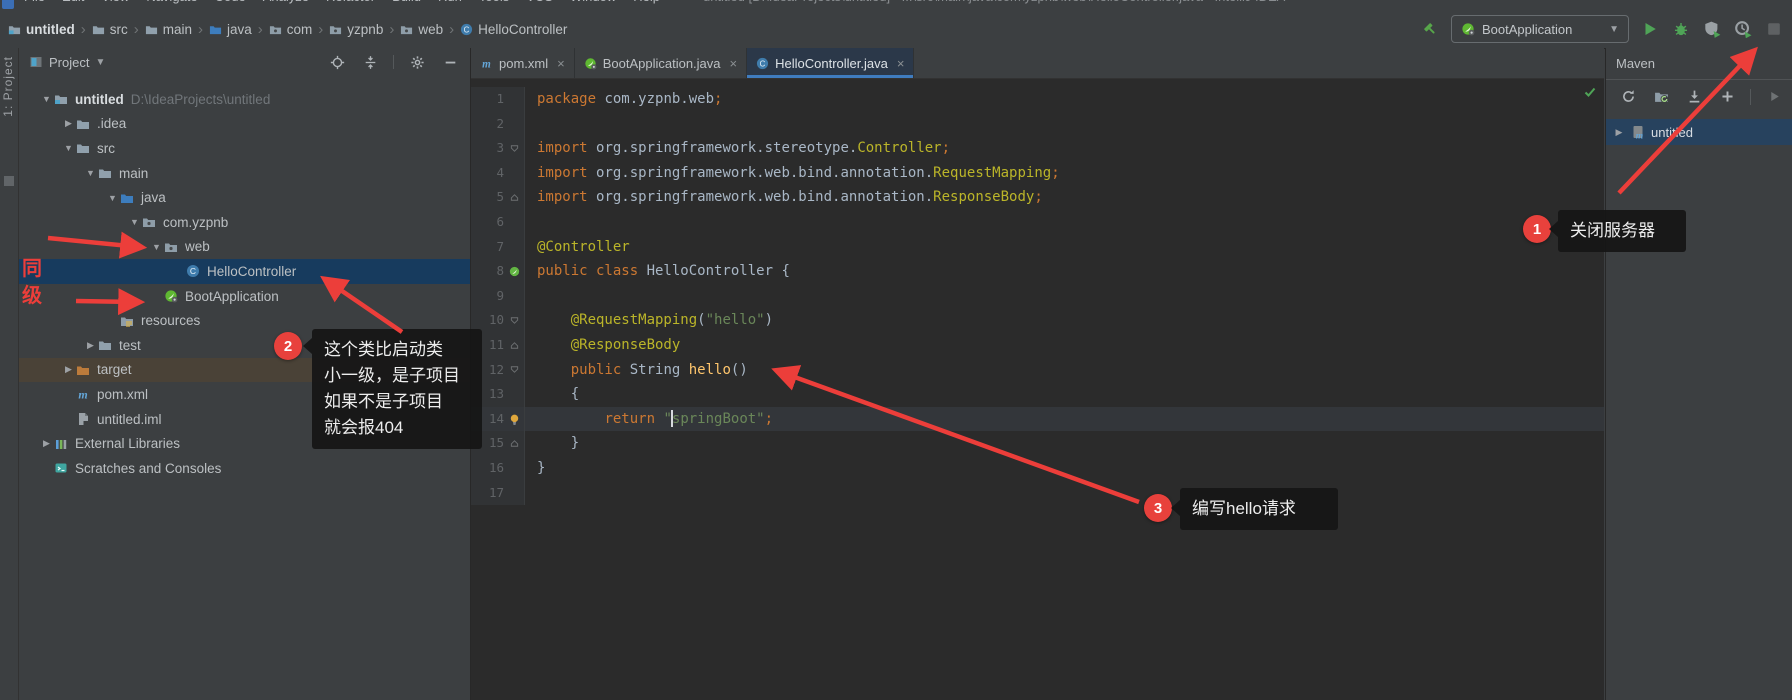  Describe the element at coordinates (171, 4) in the screenshot. I see `menu-navigate: Navigate` at that location.